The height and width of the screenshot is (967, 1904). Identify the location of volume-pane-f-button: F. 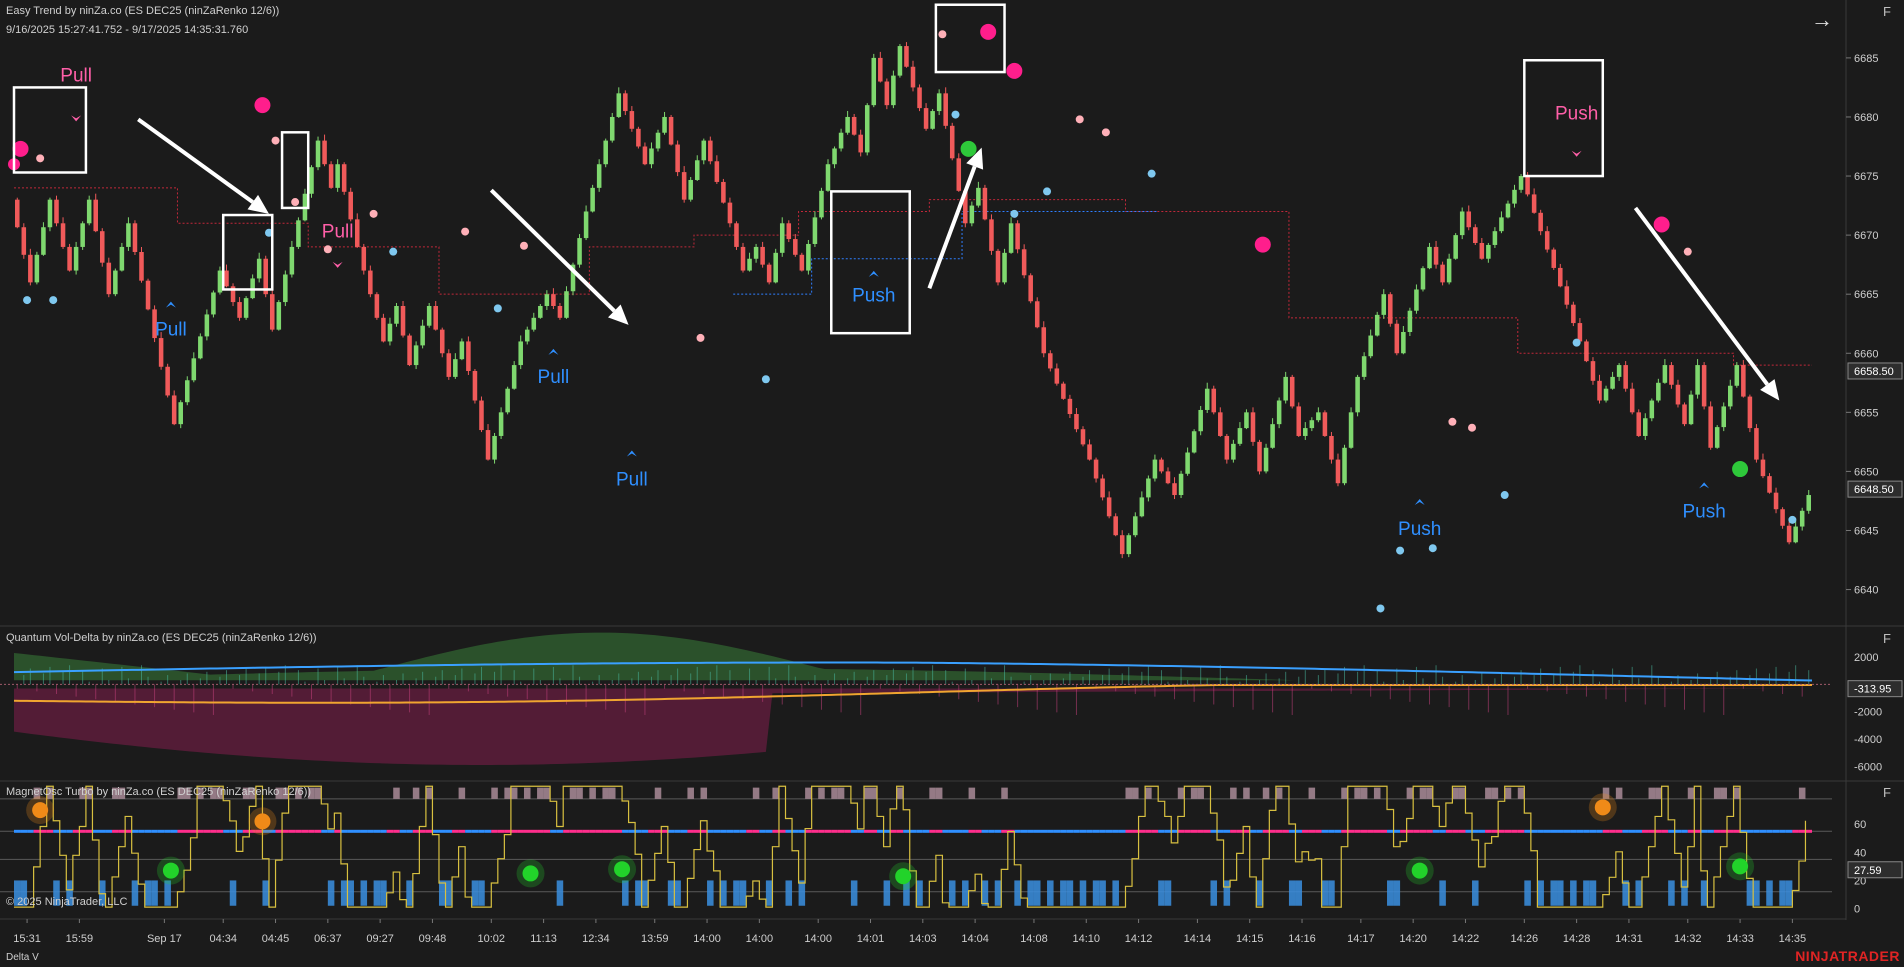
(1887, 639).